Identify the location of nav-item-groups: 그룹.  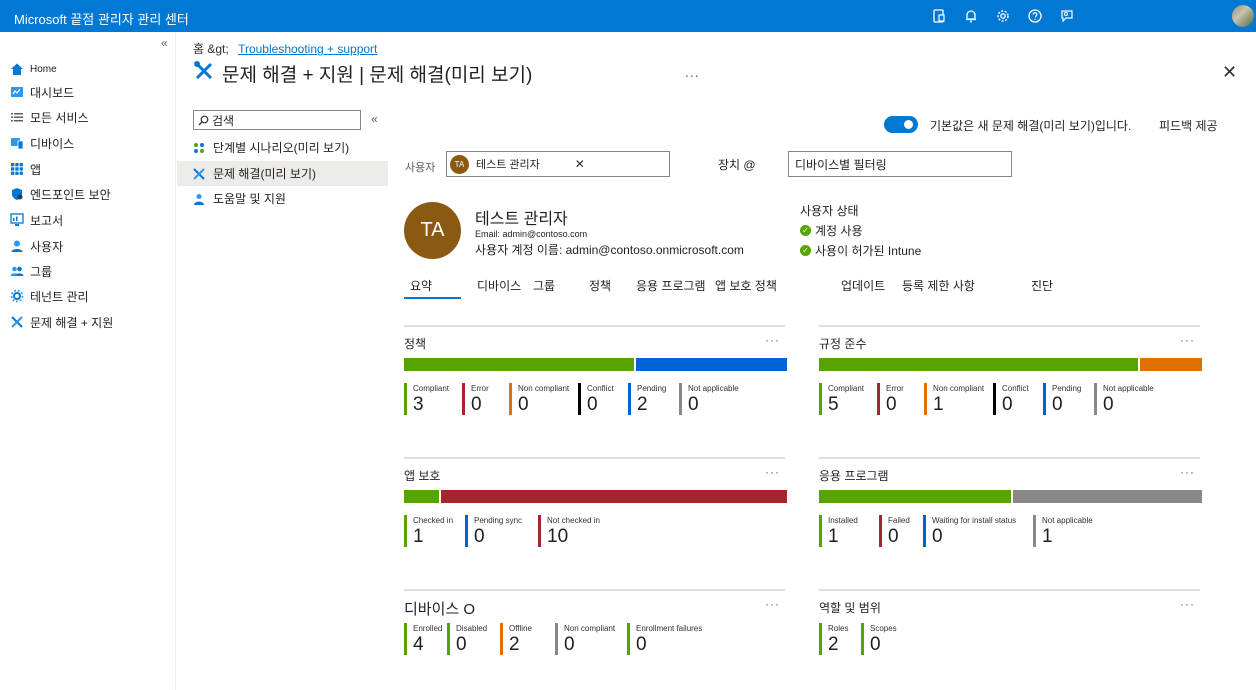
(30, 271).